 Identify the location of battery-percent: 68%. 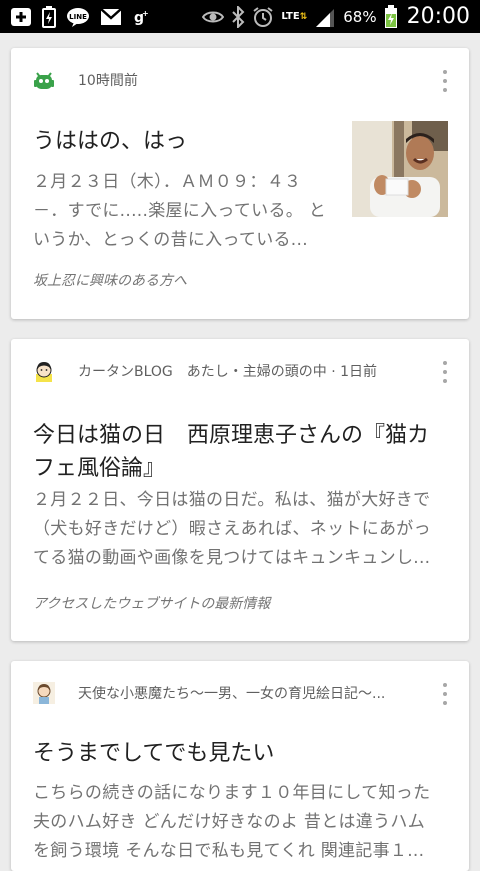
(360, 16).